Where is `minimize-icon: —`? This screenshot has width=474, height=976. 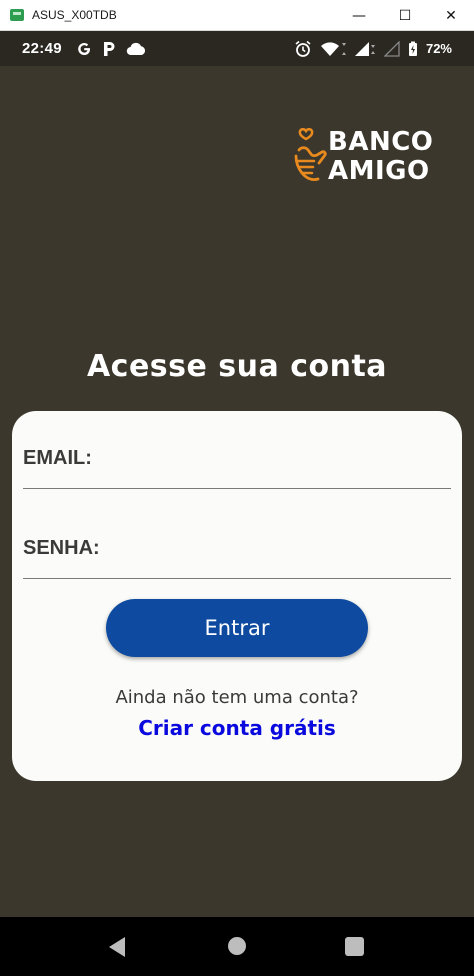 minimize-icon: — is located at coordinates (359, 15).